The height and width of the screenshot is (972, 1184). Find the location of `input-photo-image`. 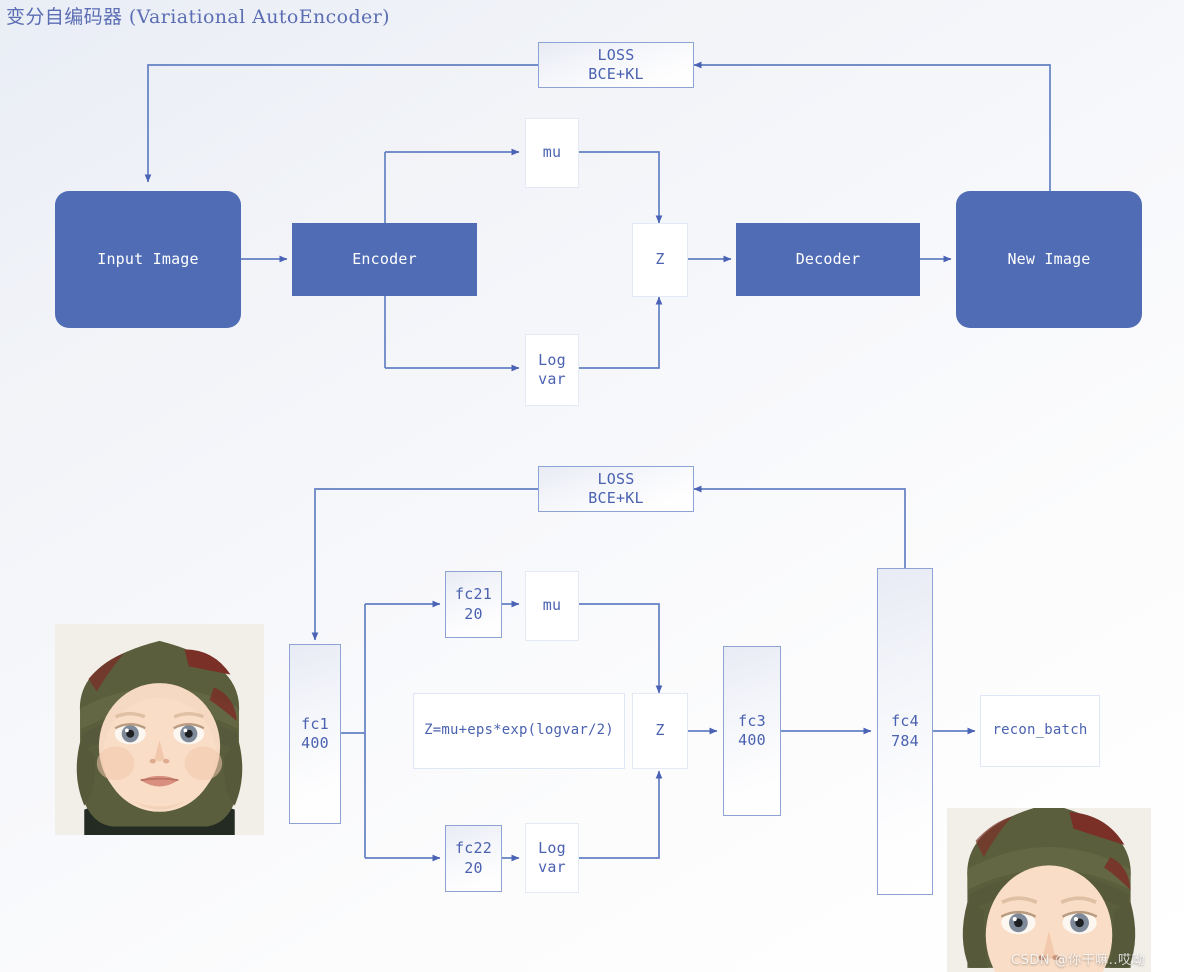

input-photo-image is located at coordinates (159, 729).